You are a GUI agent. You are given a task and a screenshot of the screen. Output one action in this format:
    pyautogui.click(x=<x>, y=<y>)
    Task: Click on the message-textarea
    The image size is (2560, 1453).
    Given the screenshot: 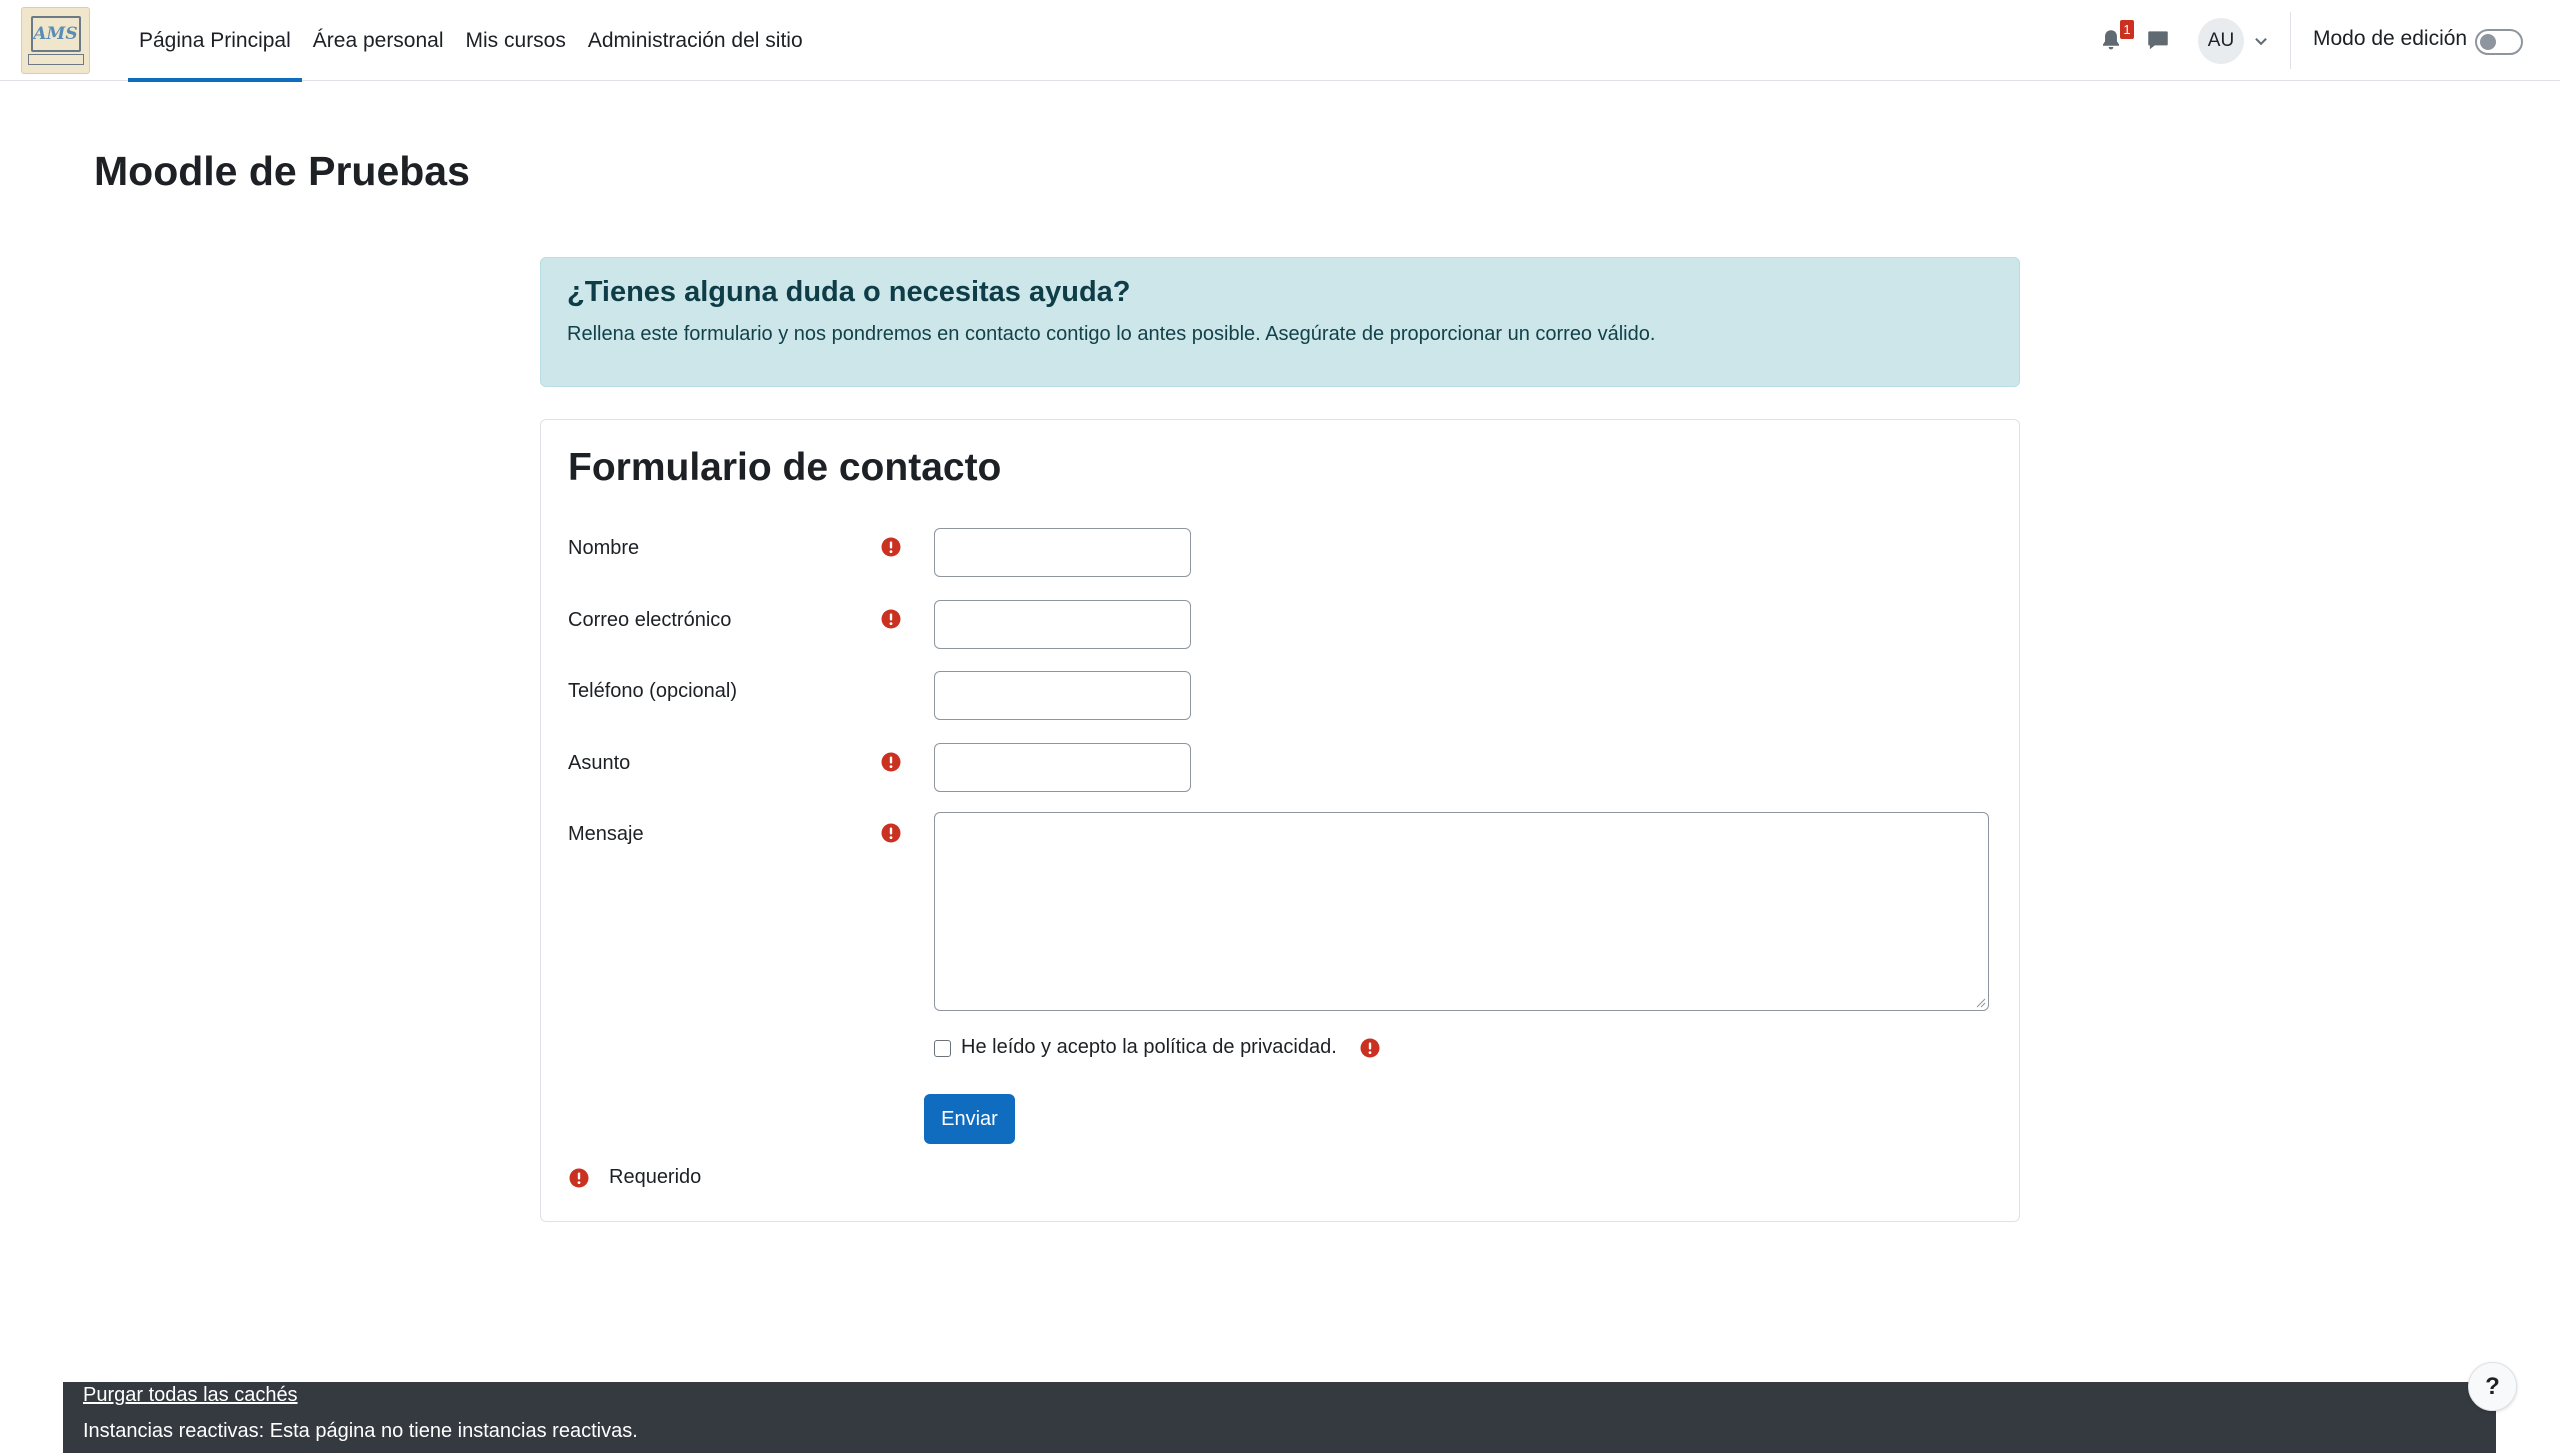 What is the action you would take?
    pyautogui.click(x=1461, y=911)
    